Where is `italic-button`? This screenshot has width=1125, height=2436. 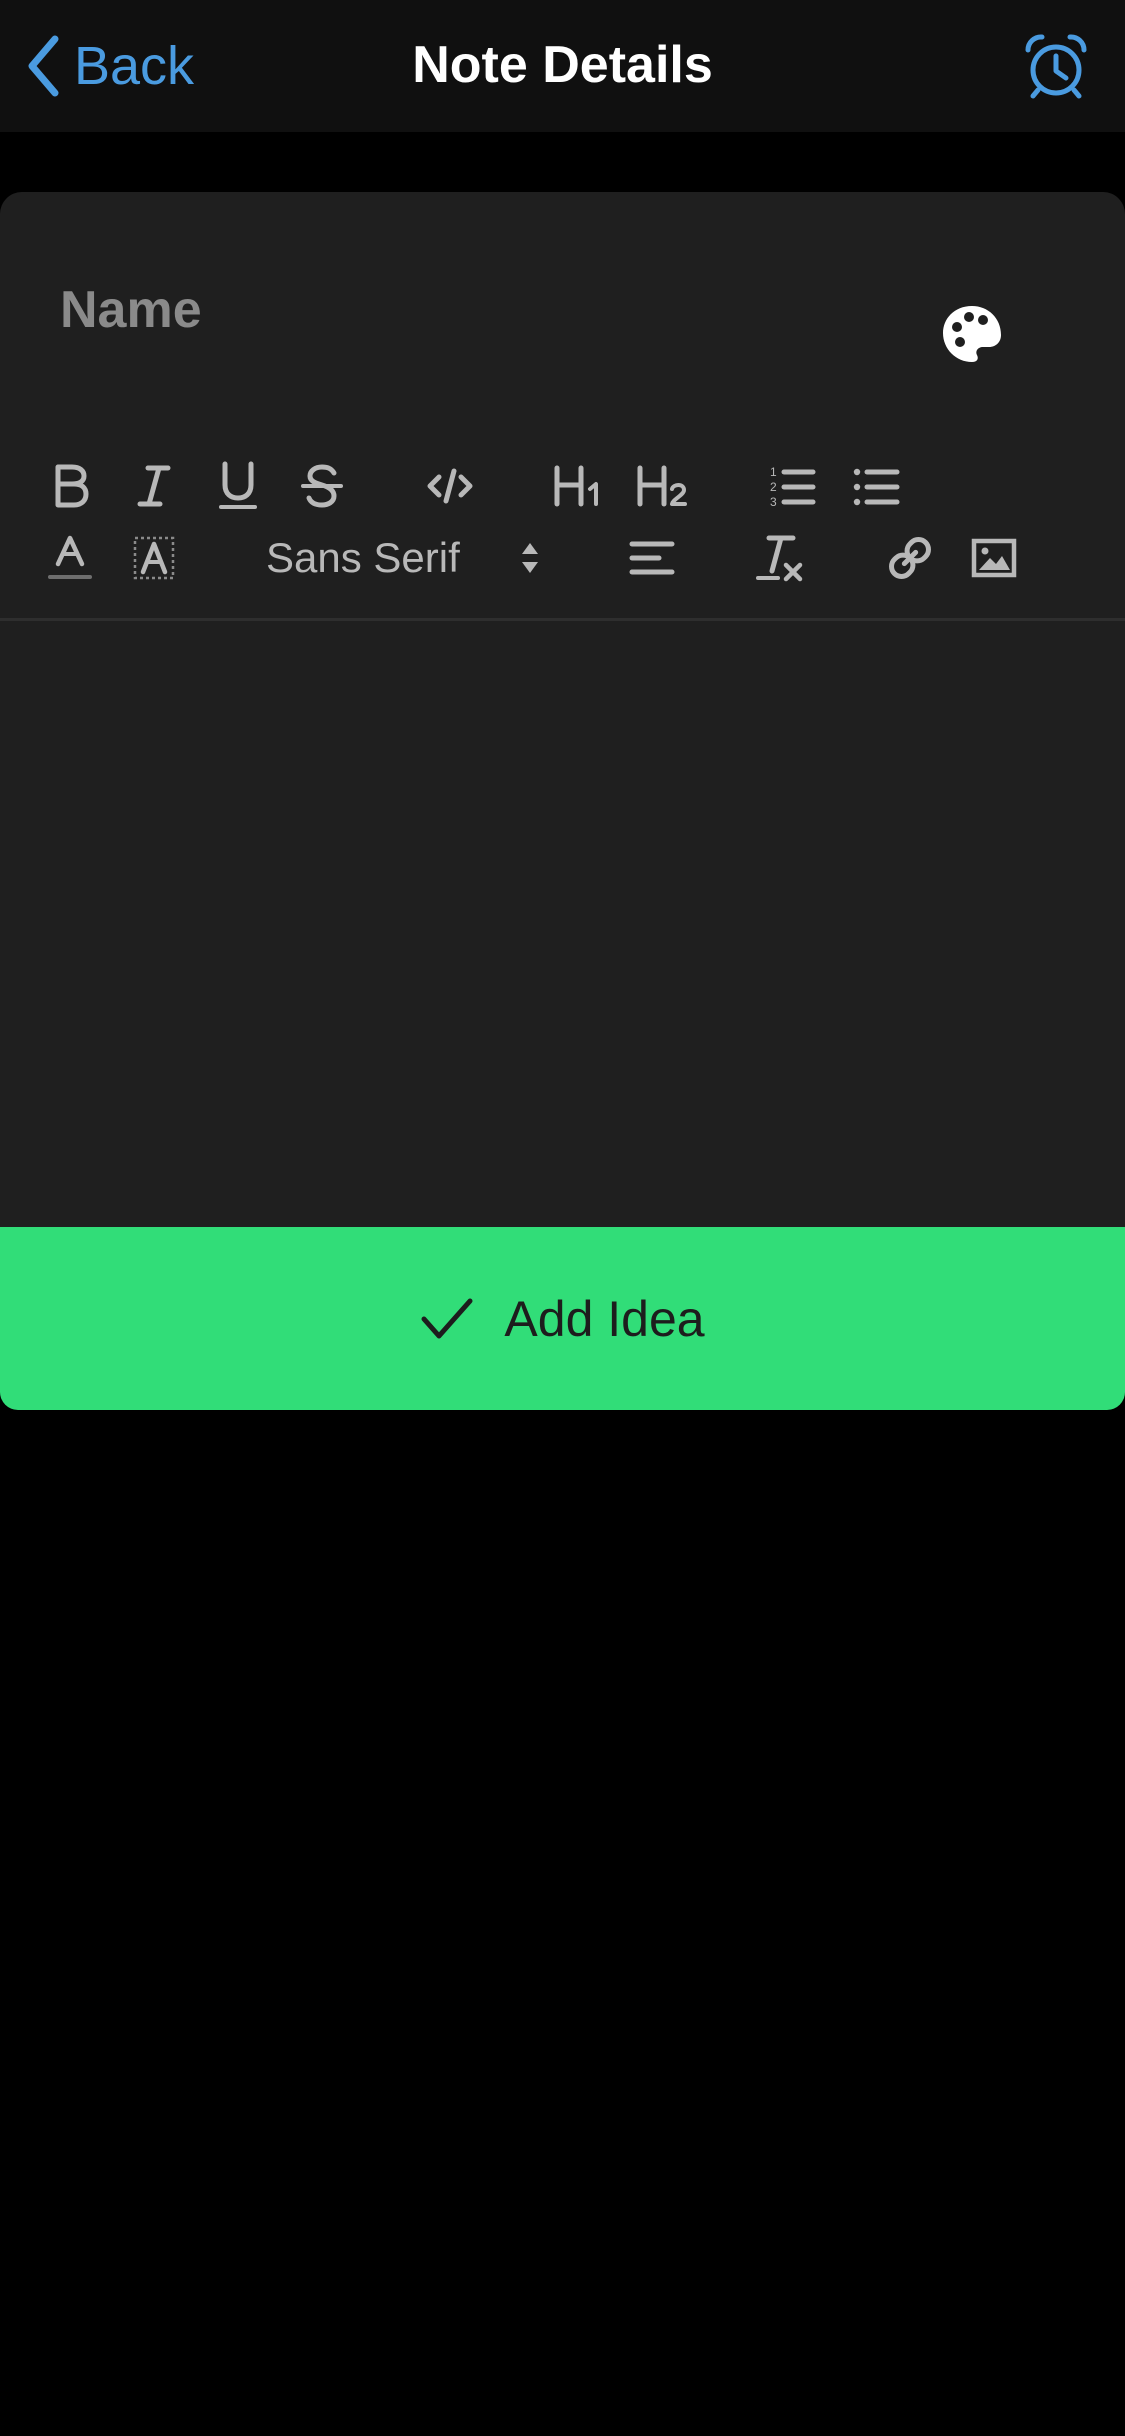 italic-button is located at coordinates (154, 486).